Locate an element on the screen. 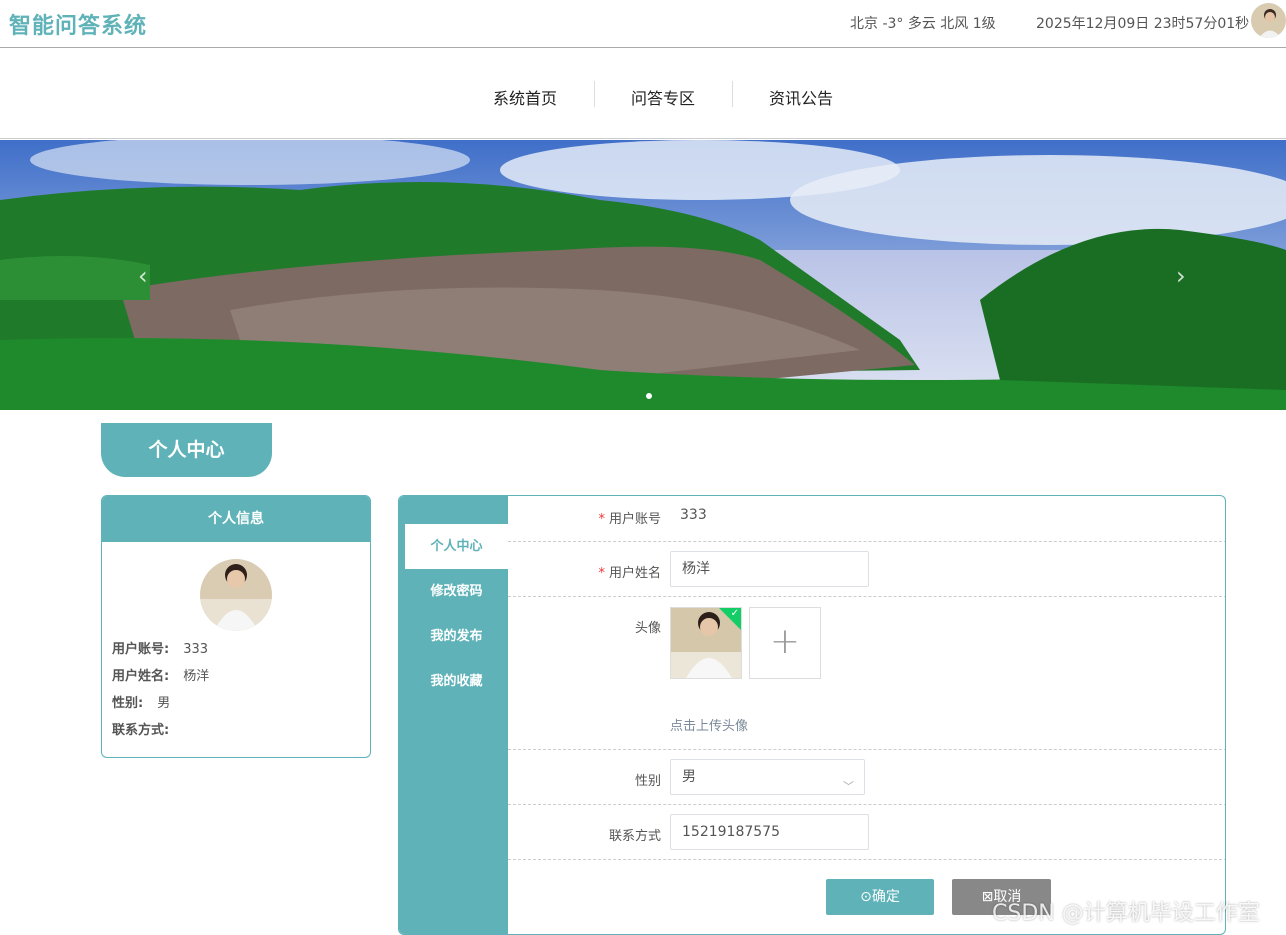 This screenshot has height=935, width=1286. sidebar-item-change-password: 修改密码 is located at coordinates (456, 591).